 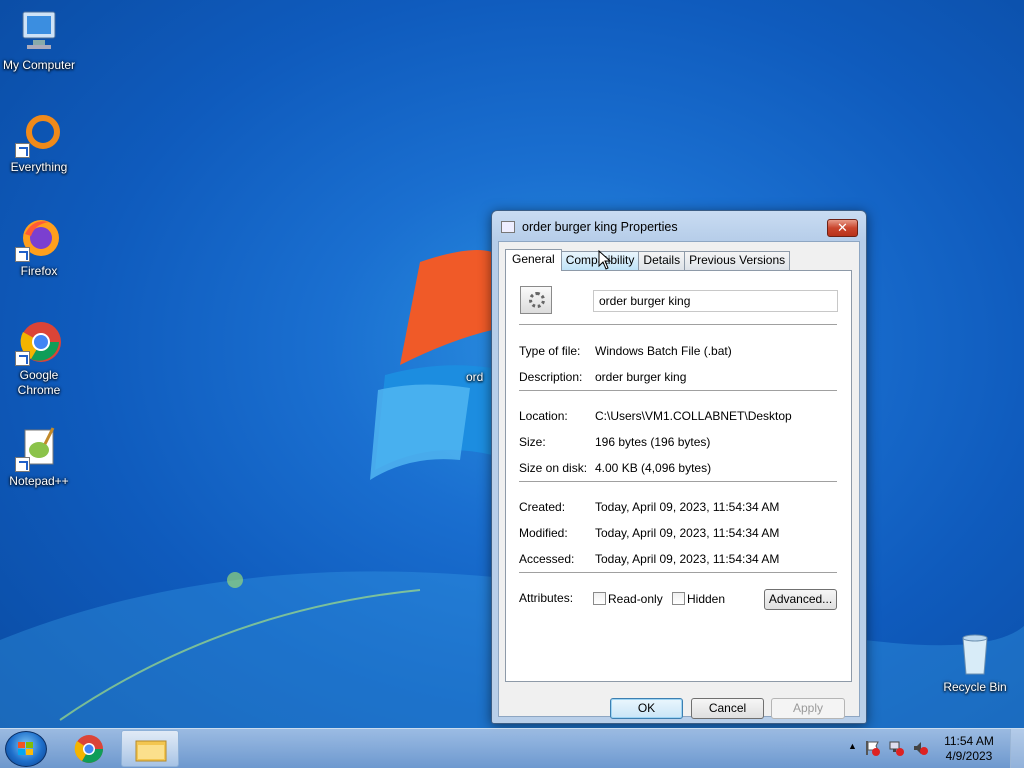 I want to click on cancel-button: Cancel, so click(x=727, y=708).